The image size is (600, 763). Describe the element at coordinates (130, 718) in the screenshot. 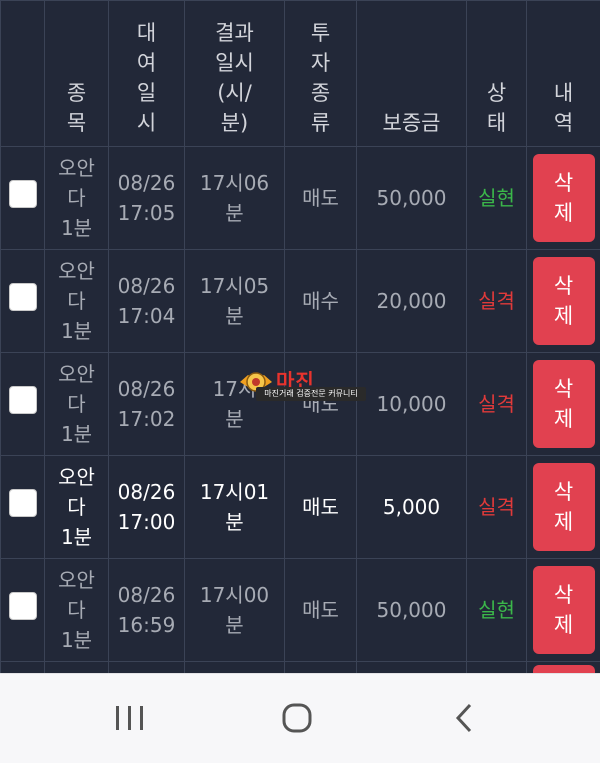

I see `recent-apps-button` at that location.